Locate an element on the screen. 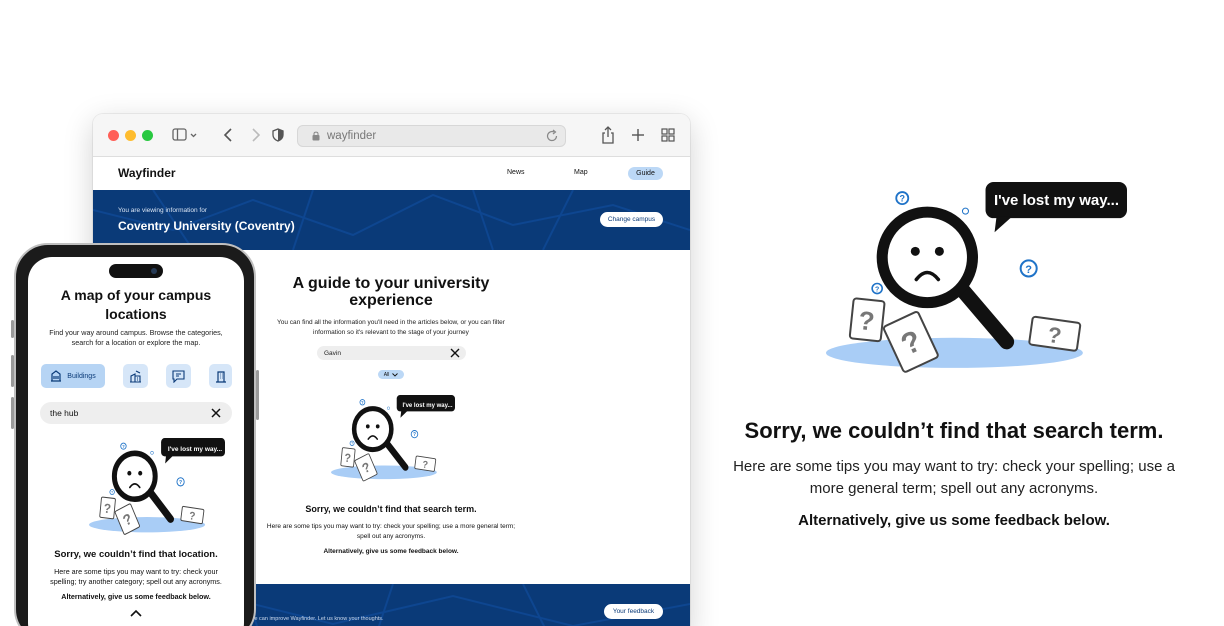 The height and width of the screenshot is (626, 1224). chevron-up-icon is located at coordinates (136, 613).